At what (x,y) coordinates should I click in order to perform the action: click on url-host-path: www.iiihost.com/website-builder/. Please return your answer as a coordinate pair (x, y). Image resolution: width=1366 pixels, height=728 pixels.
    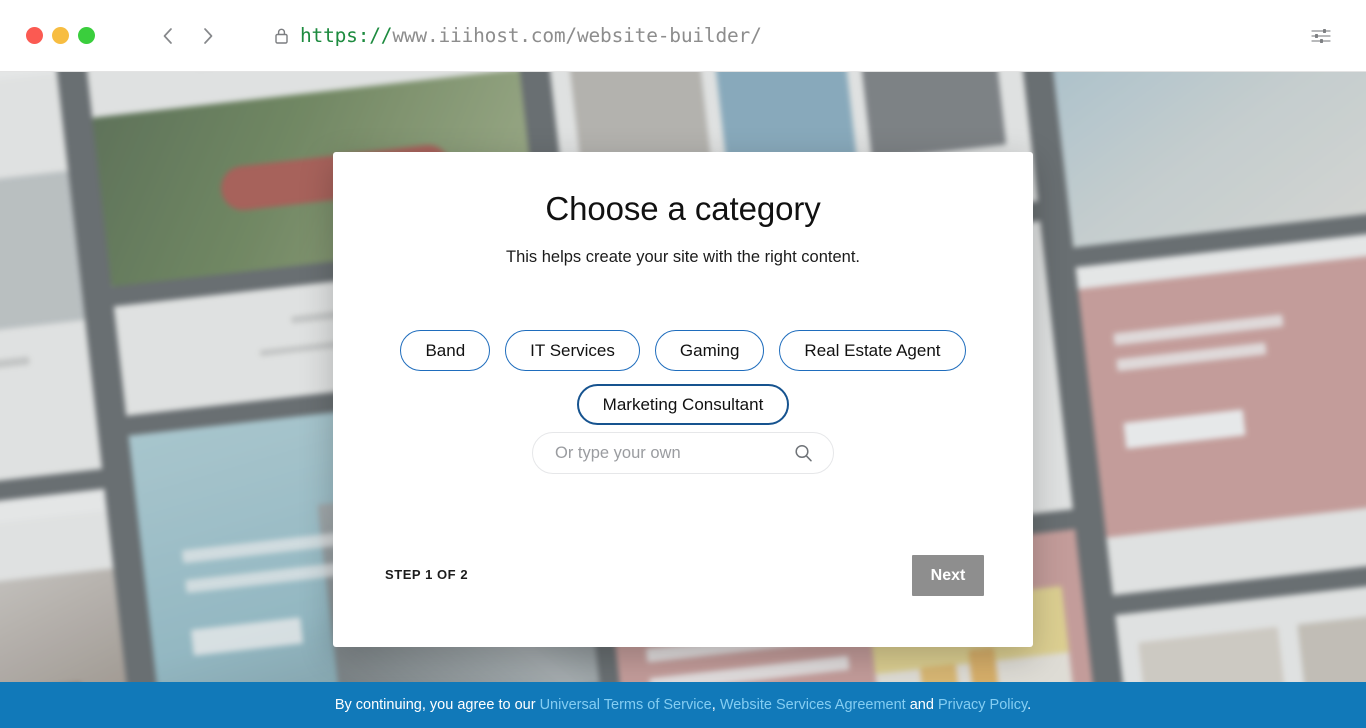
    Looking at the image, I should click on (577, 35).